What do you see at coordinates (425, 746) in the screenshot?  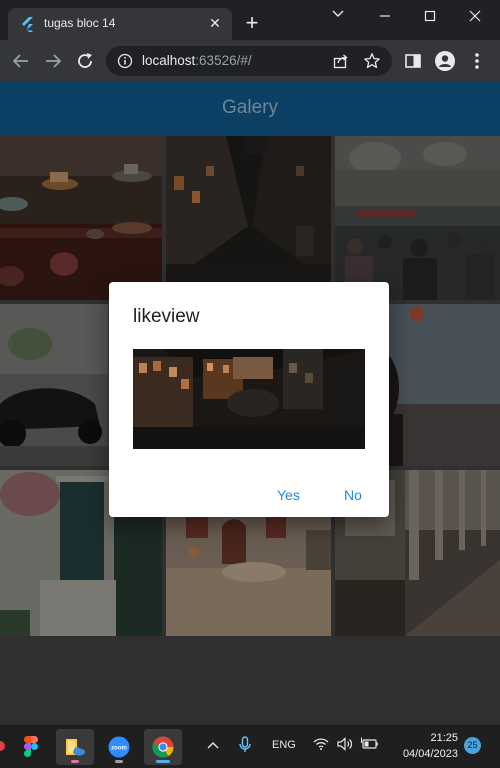 I see `system-clock: 21:25 04/04/2023` at bounding box center [425, 746].